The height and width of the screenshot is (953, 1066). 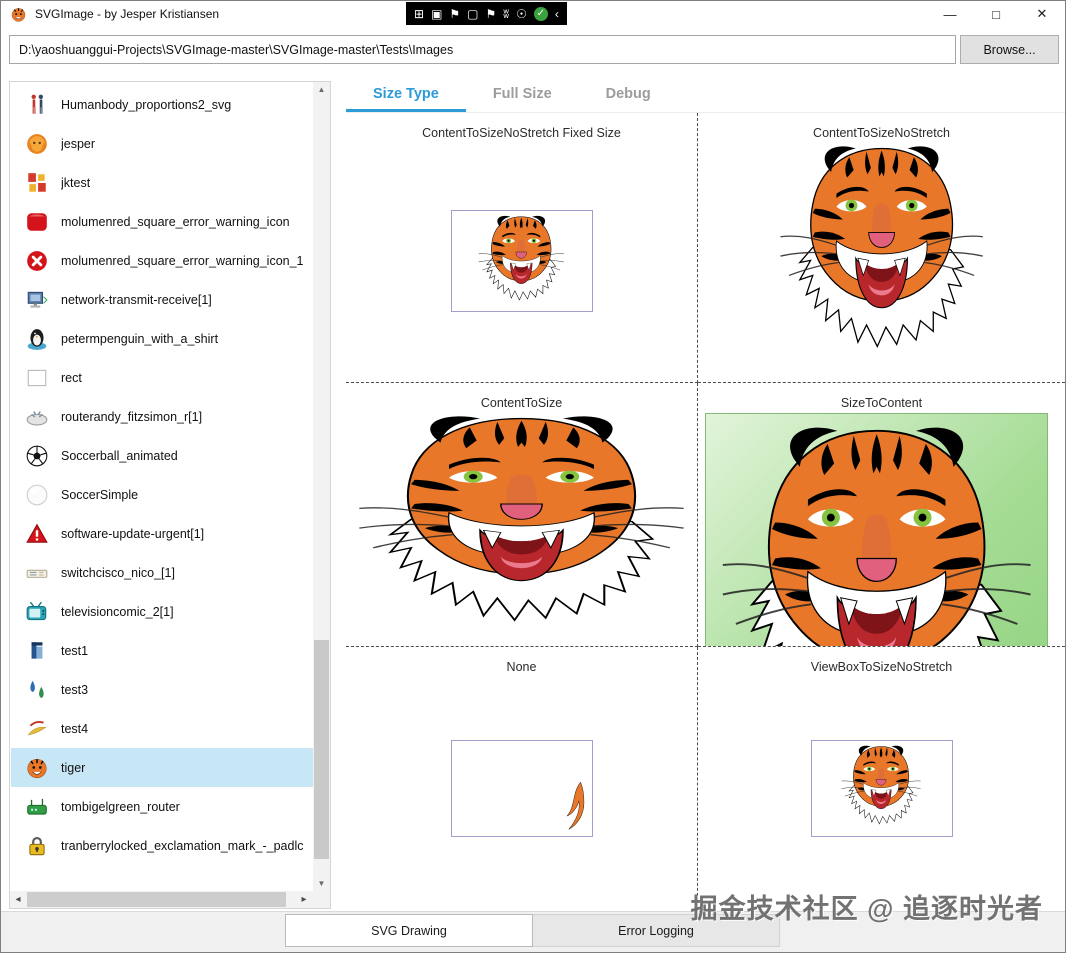 I want to click on scroll-up-icon: ▲, so click(x=321, y=89).